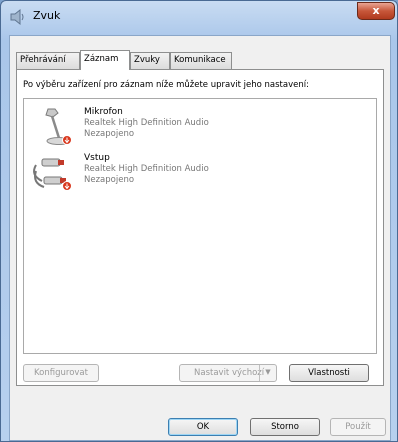 This screenshot has height=442, width=398. What do you see at coordinates (203, 427) in the screenshot?
I see `ok-button: OK` at bounding box center [203, 427].